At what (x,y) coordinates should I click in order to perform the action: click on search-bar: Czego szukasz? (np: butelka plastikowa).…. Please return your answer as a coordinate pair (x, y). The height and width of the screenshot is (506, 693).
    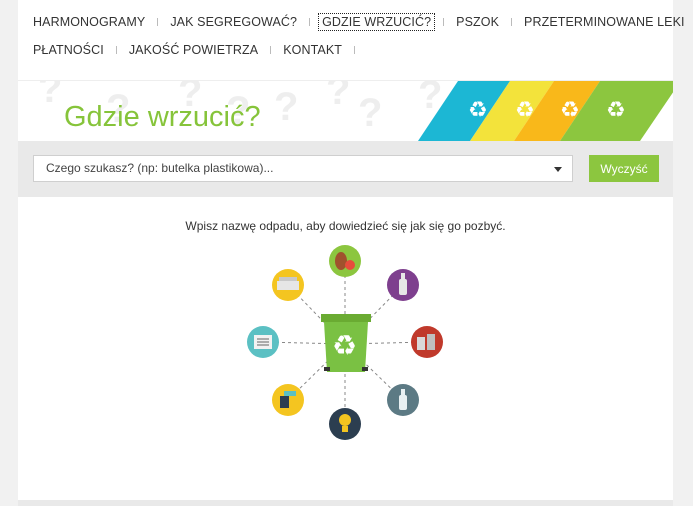
    Looking at the image, I should click on (345, 170).